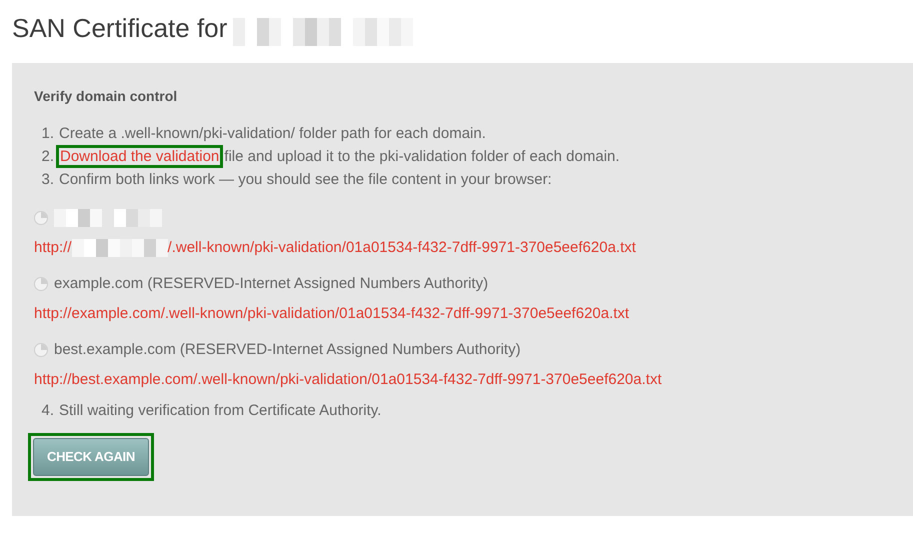  Describe the element at coordinates (47, 180) in the screenshot. I see `step-number: 3.` at that location.